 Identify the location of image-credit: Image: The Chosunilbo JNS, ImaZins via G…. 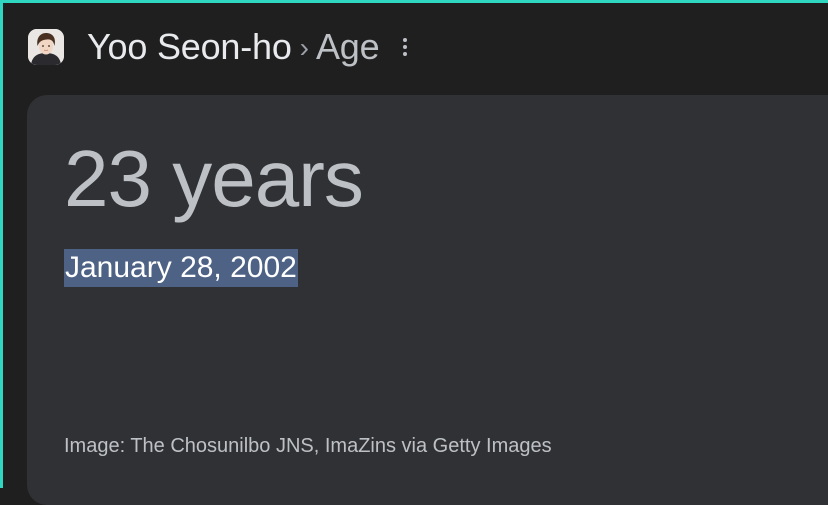
(308, 446).